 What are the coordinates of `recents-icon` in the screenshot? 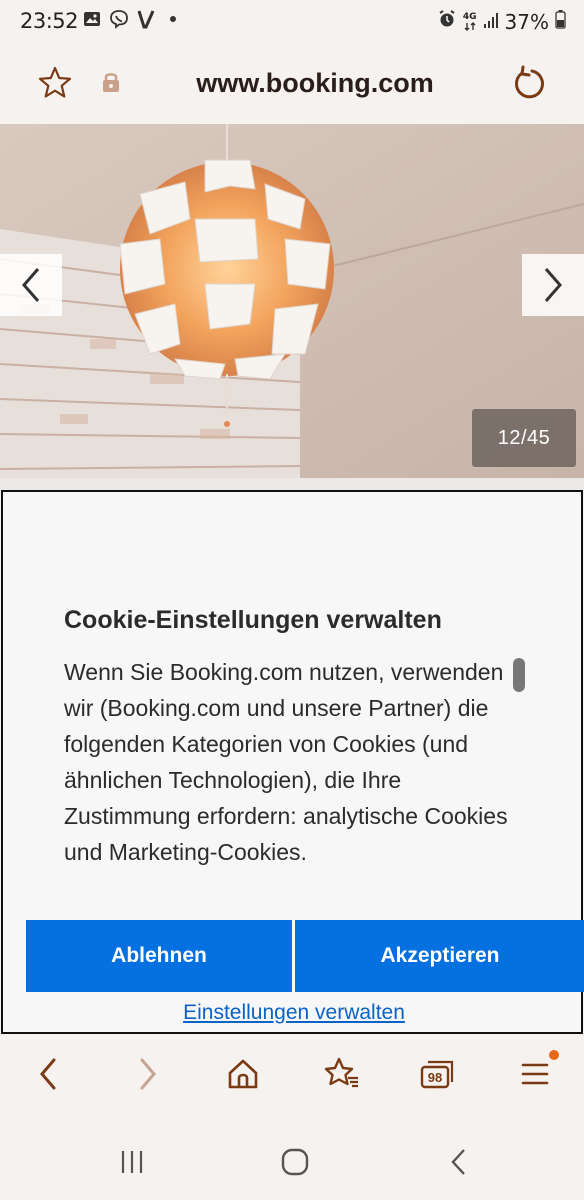 It's located at (132, 1162).